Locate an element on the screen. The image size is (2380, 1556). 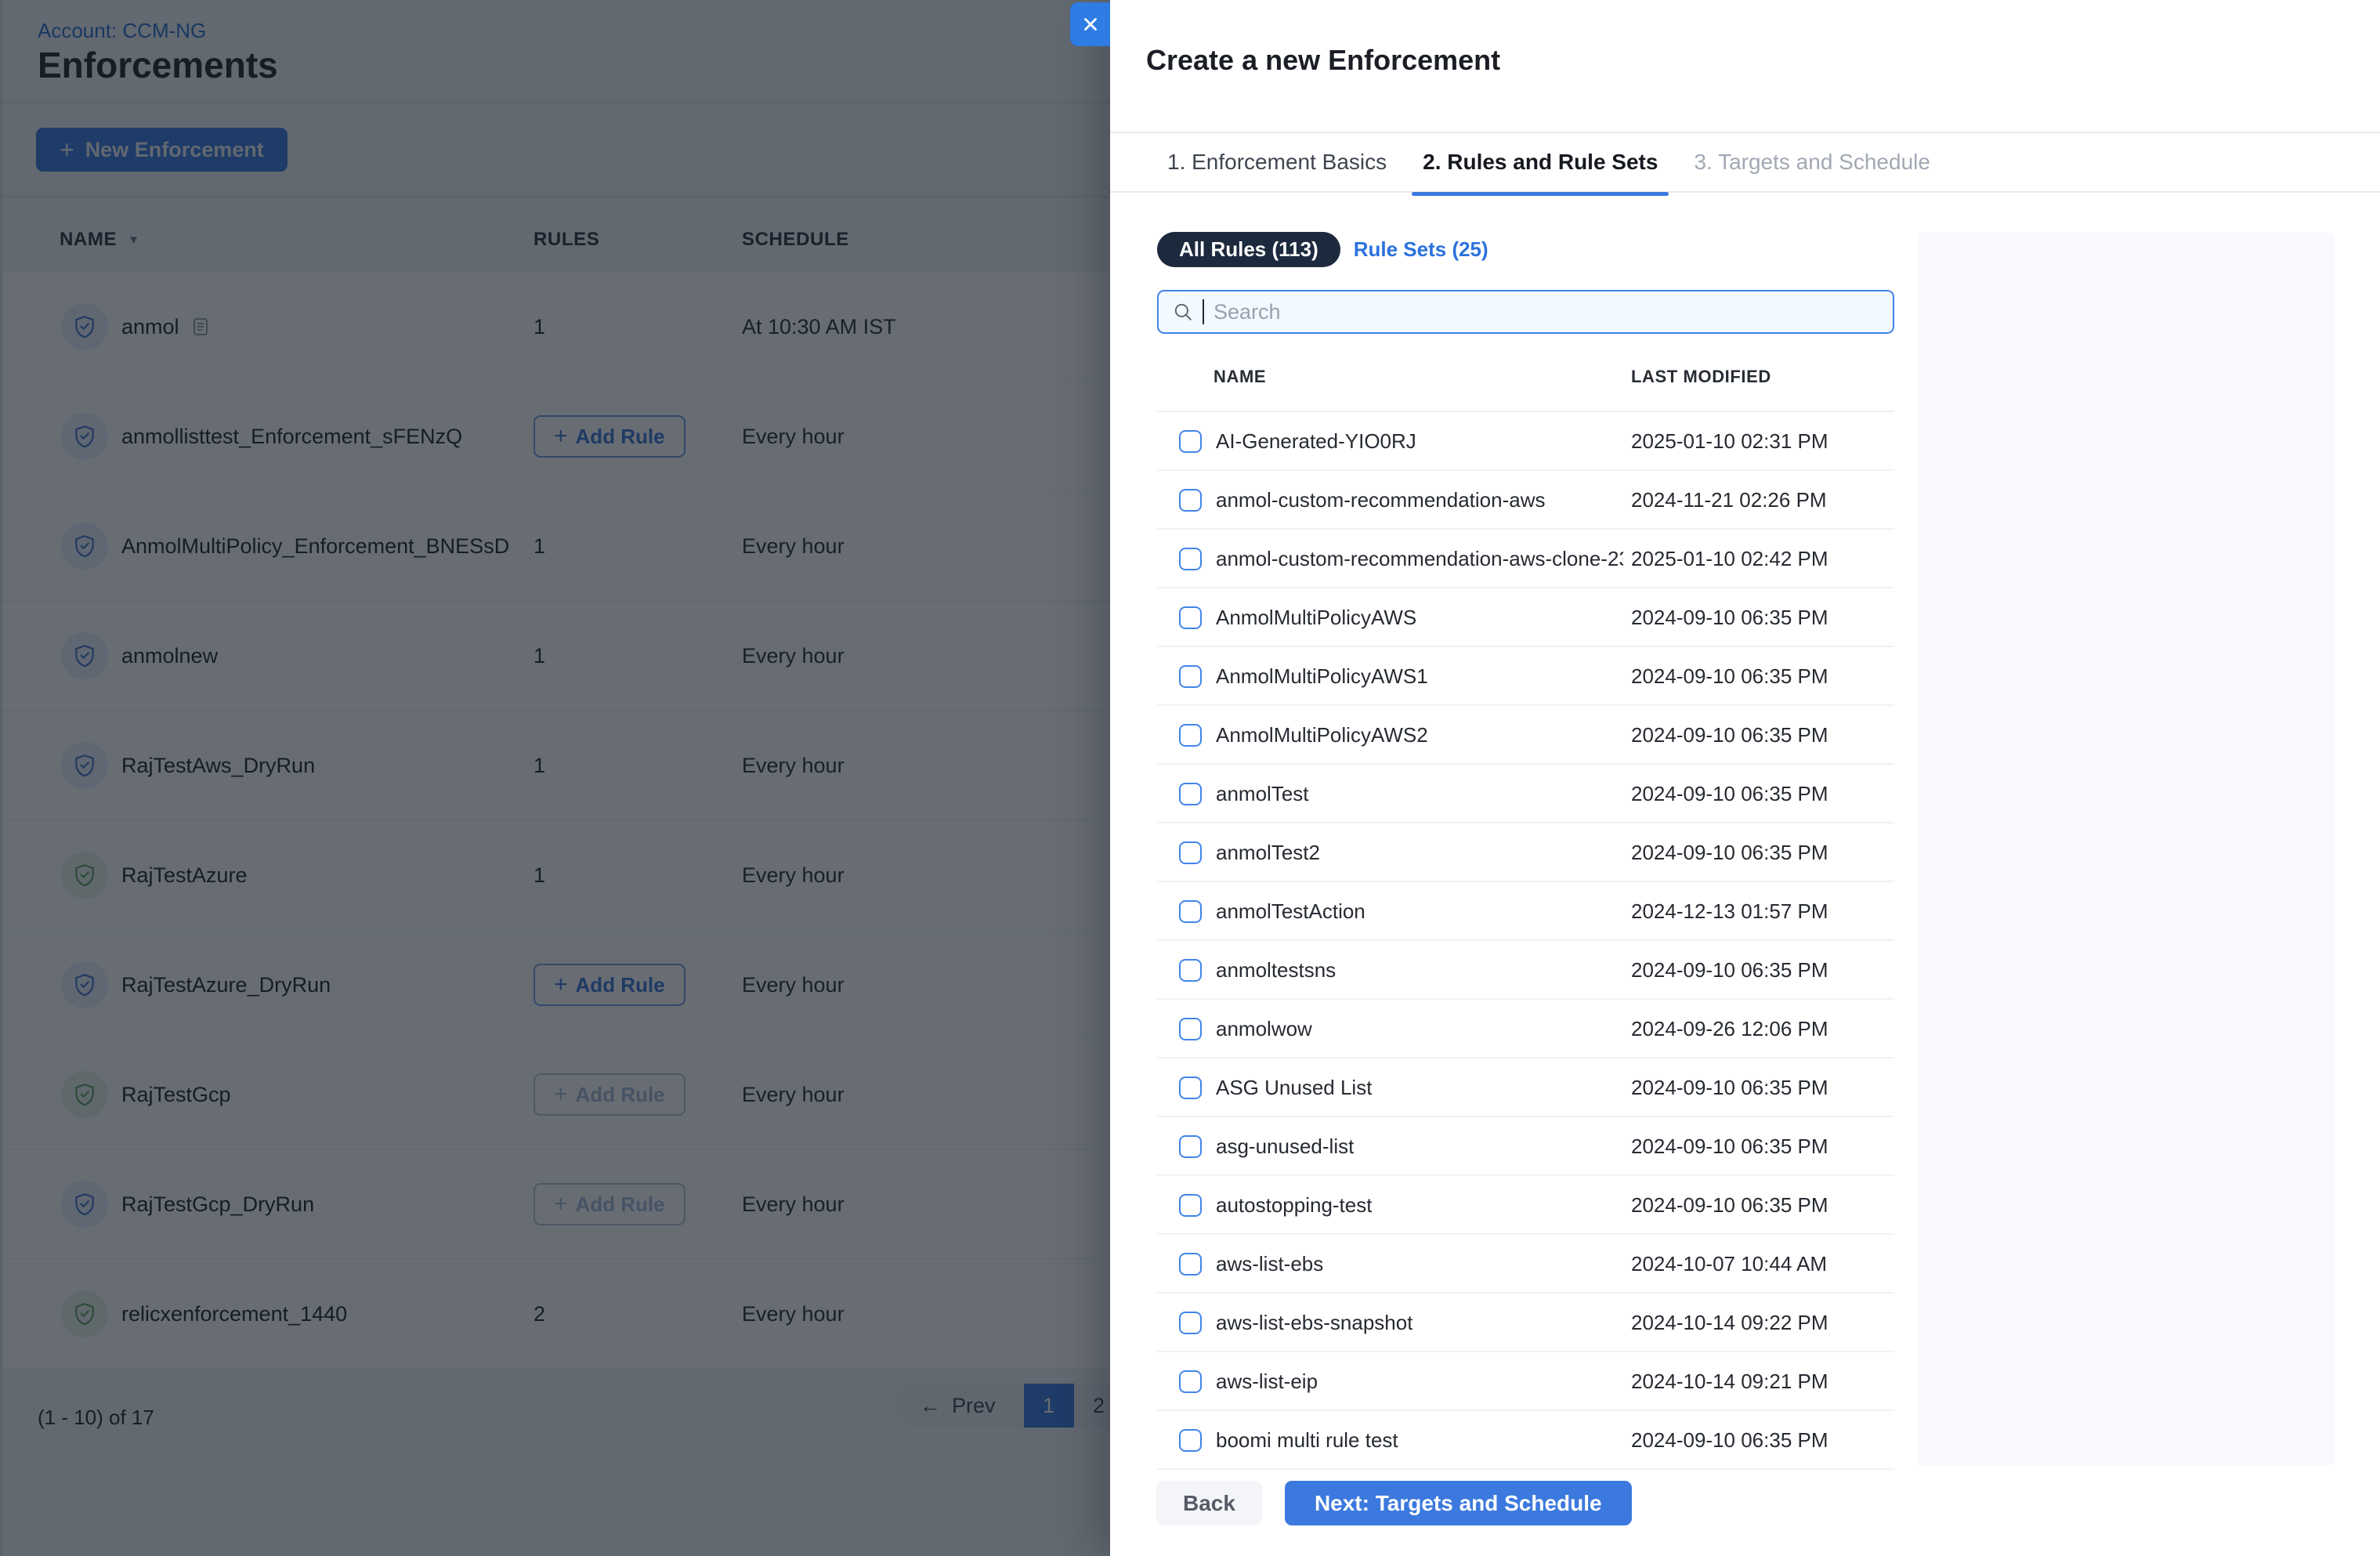
rule-name: anmol-custom-recommendation-aws is located at coordinates (1381, 500).